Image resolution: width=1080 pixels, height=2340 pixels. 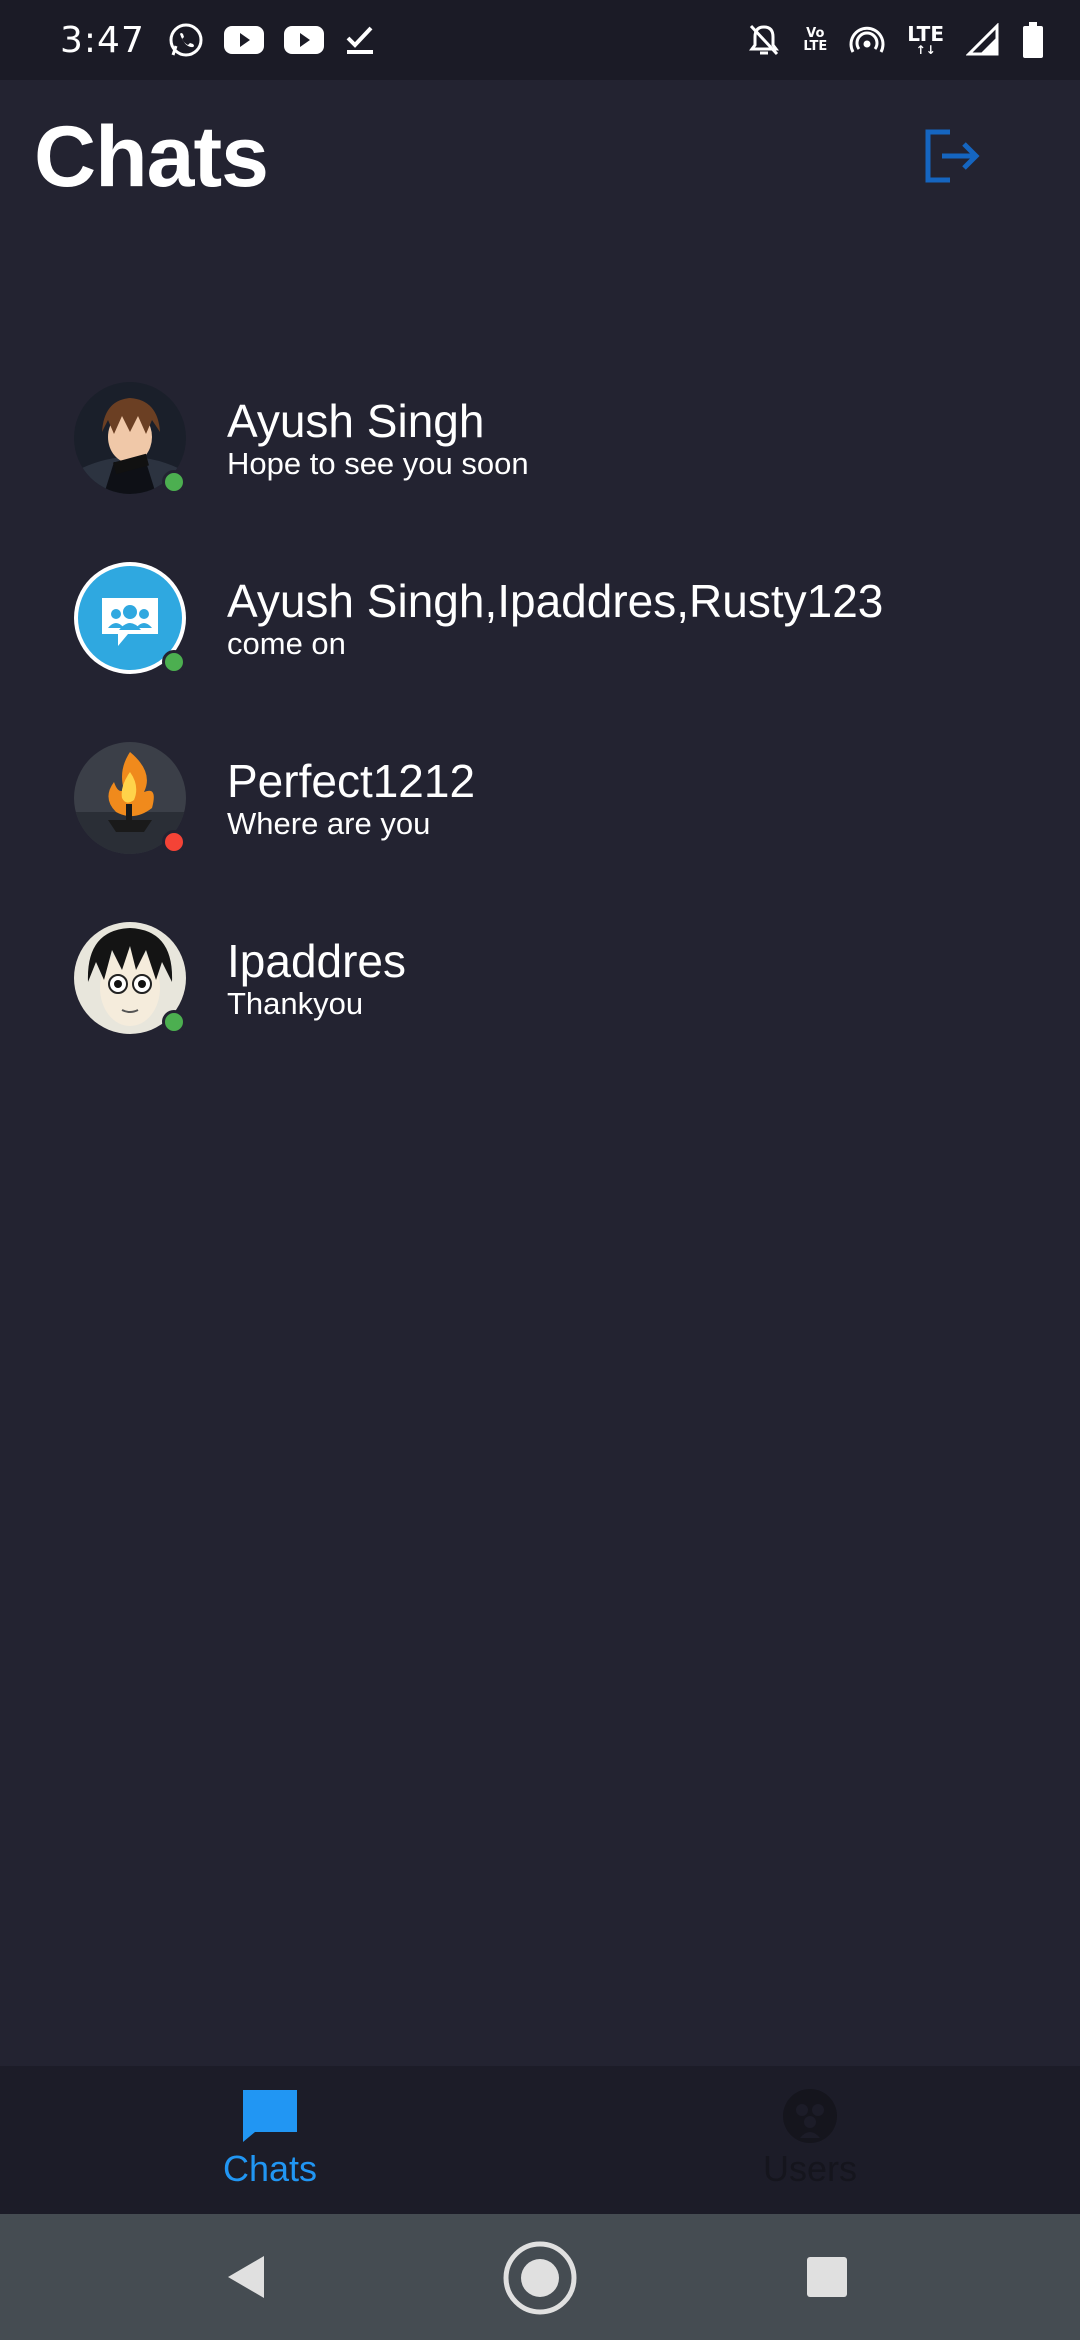 I want to click on tab-users: Users, so click(x=810, y=2140).